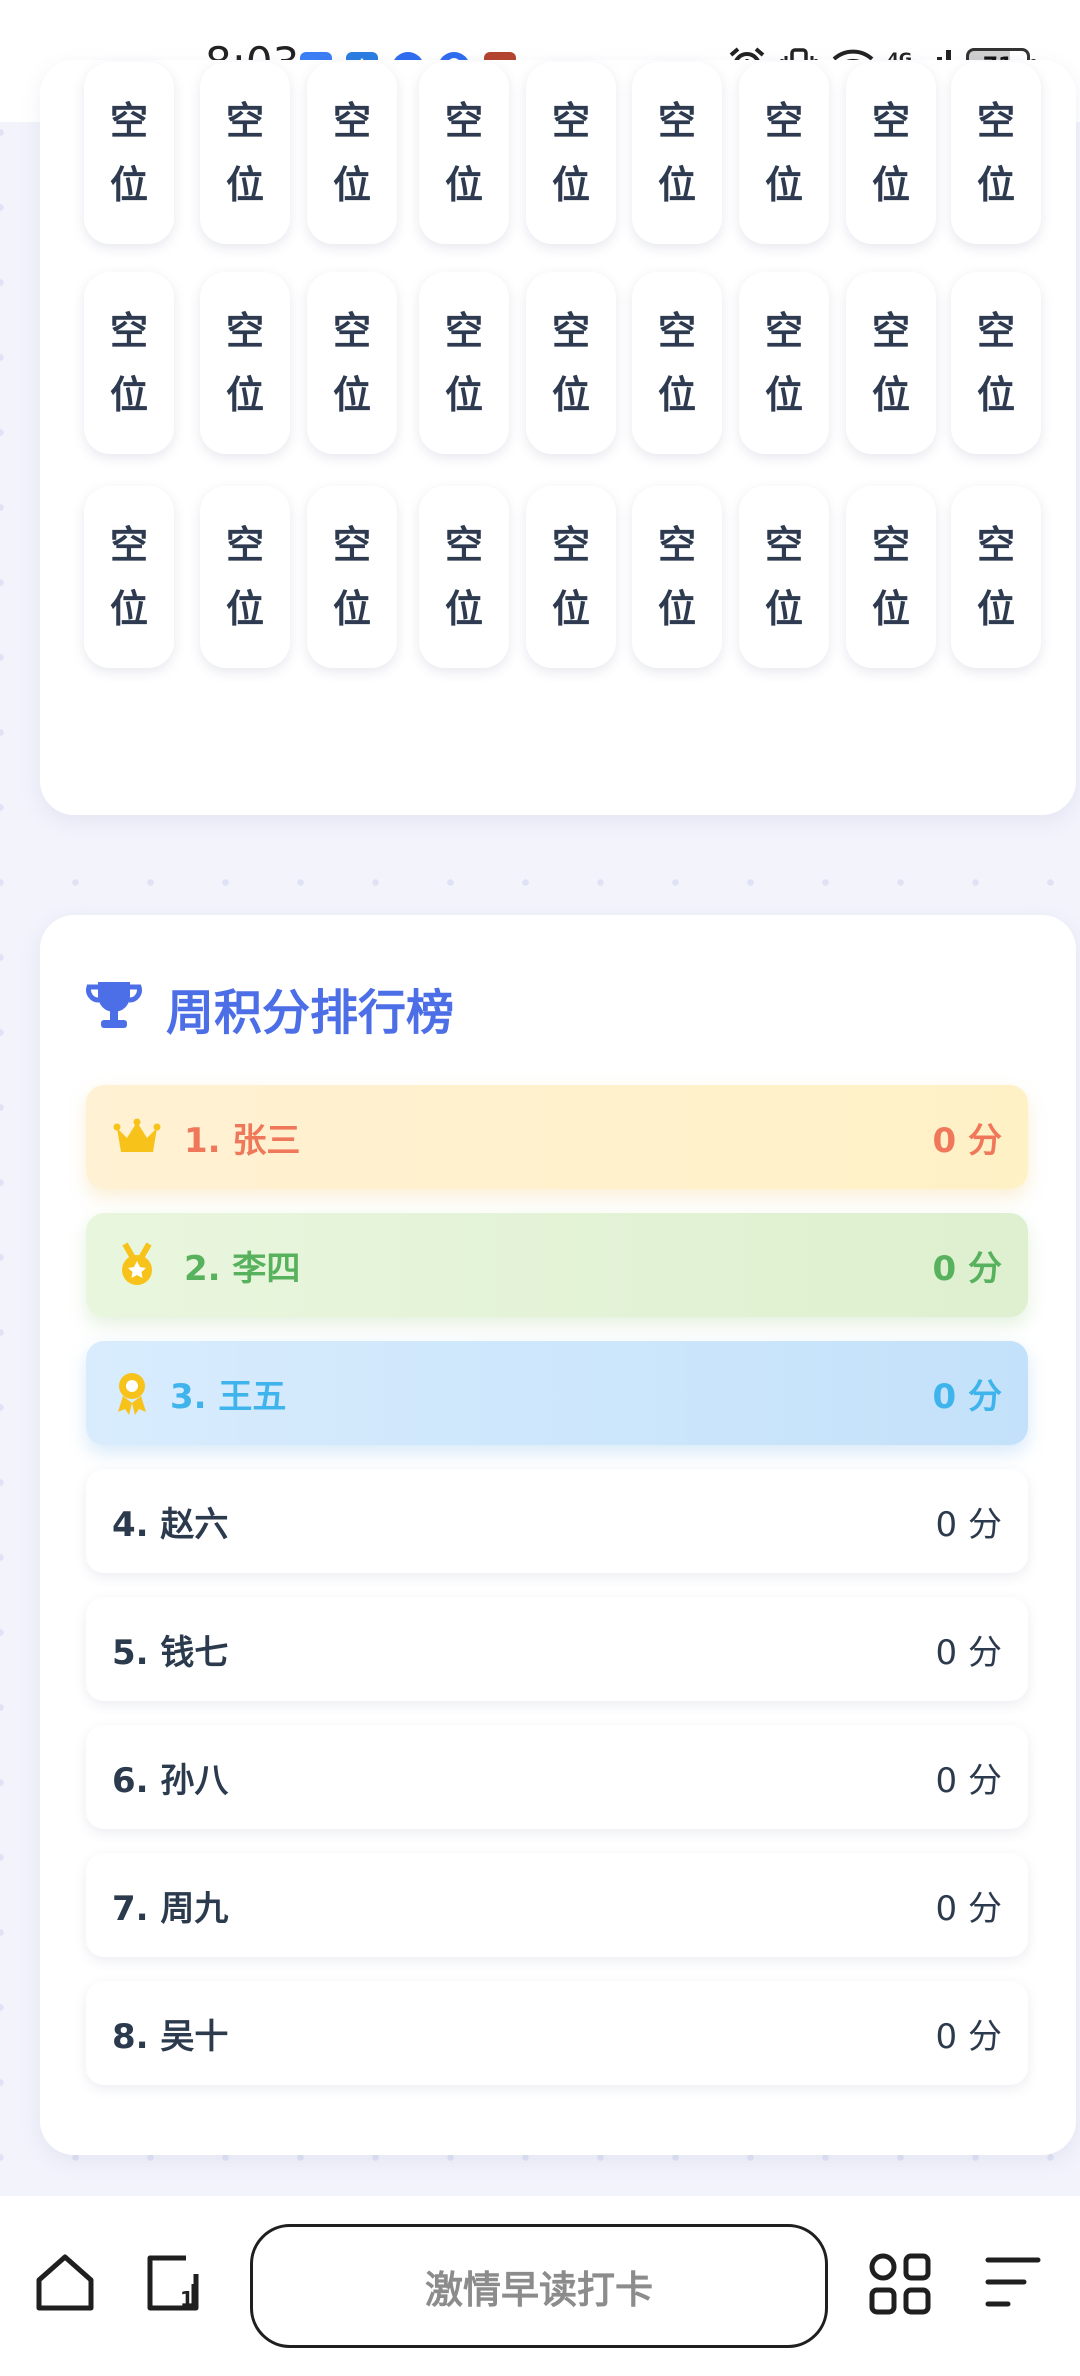 This screenshot has height=2376, width=1080. What do you see at coordinates (65, 2283) in the screenshot?
I see `home-icon` at bounding box center [65, 2283].